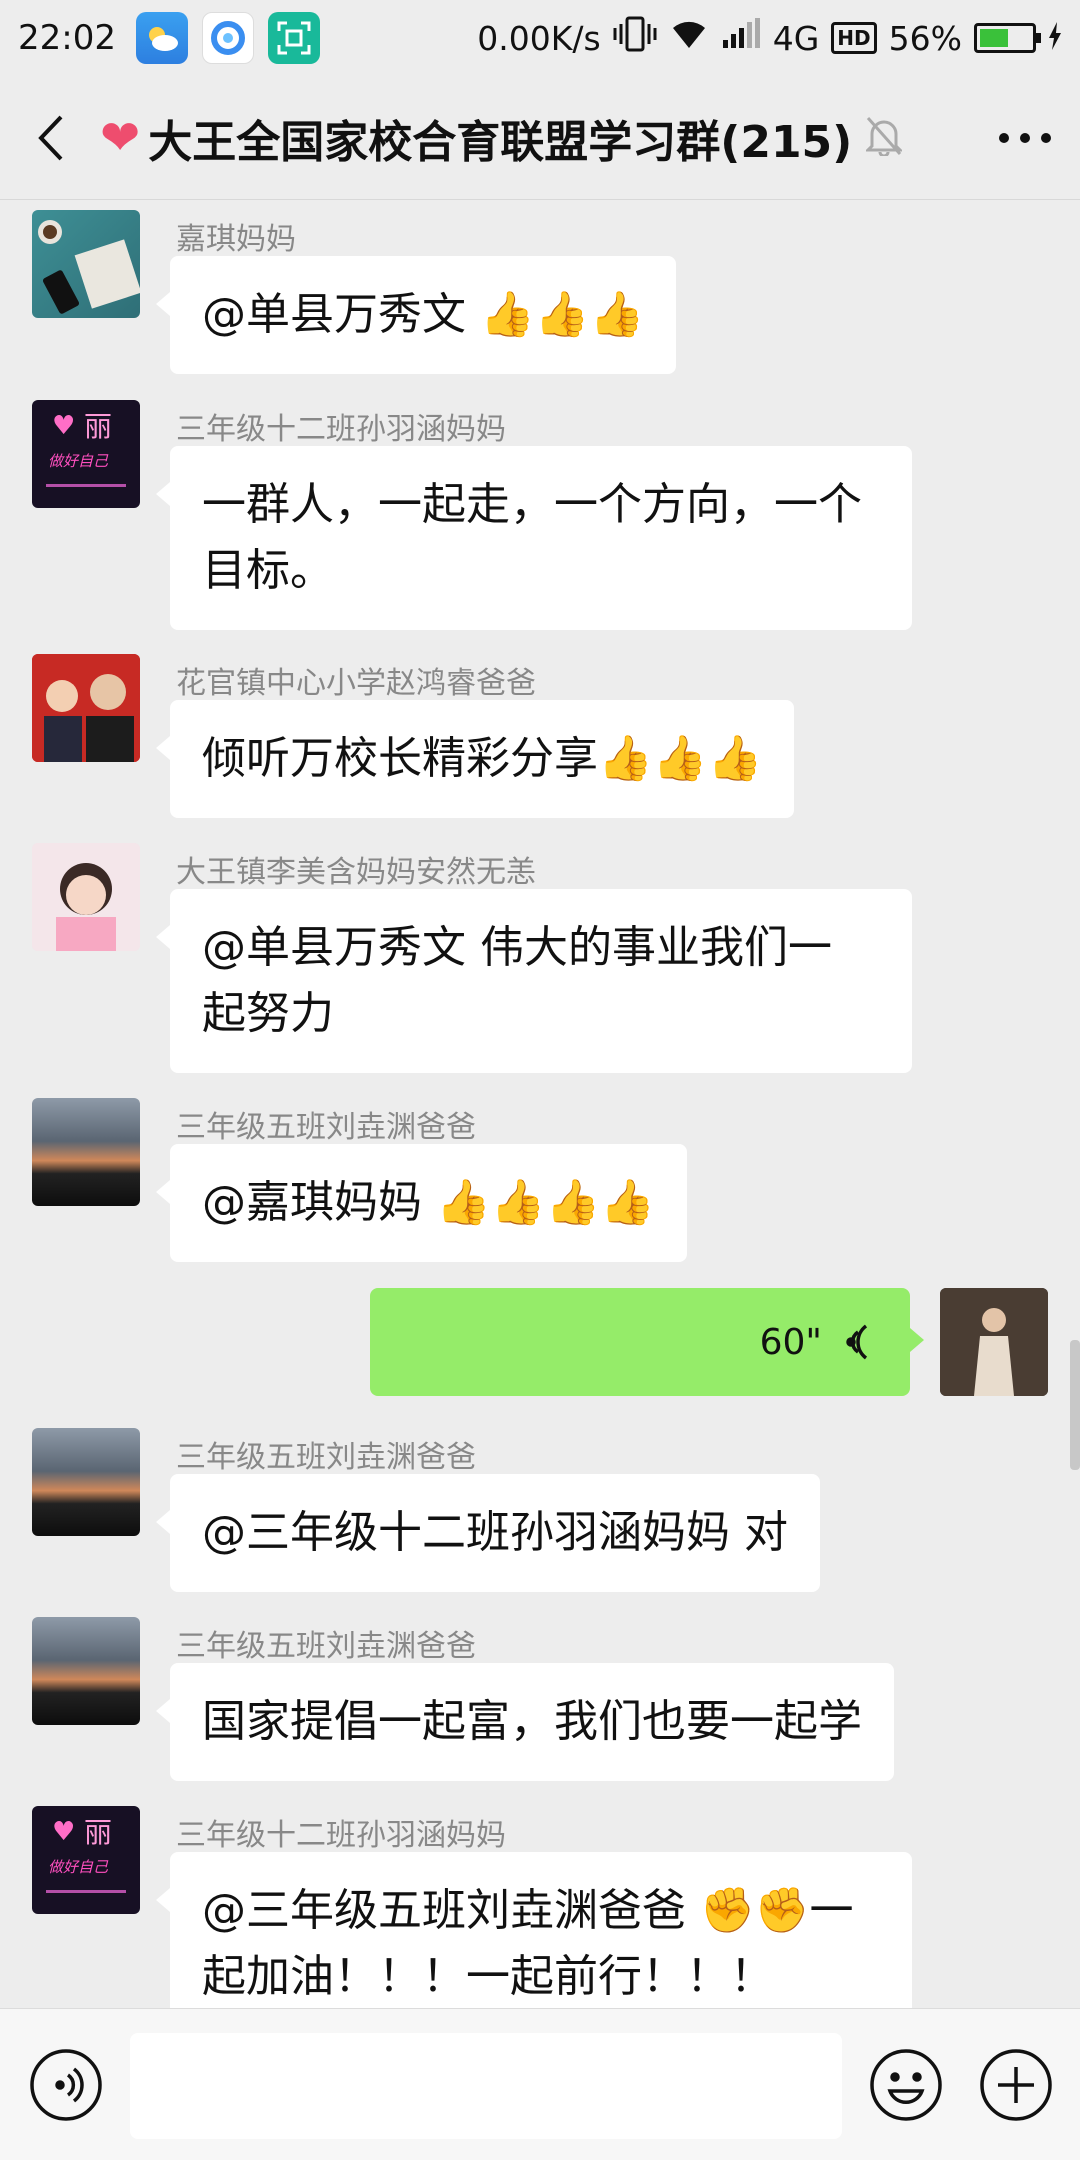 This screenshot has height=2160, width=1080. What do you see at coordinates (534, 981) in the screenshot?
I see `message-bubble: @单县万秀文 伟大的事业我们一 起努力` at bounding box center [534, 981].